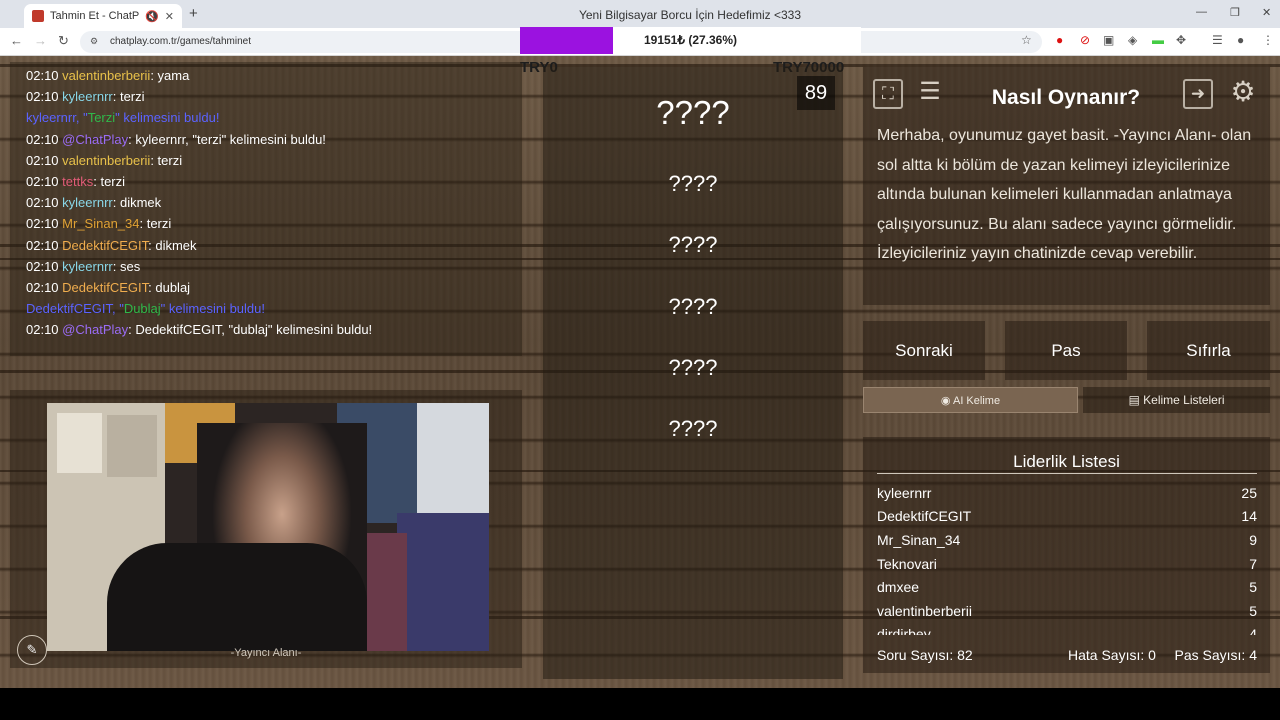 The height and width of the screenshot is (720, 1280). Describe the element at coordinates (970, 400) in the screenshot. I see `ai-word-button: ◉ AI Kelime` at that location.